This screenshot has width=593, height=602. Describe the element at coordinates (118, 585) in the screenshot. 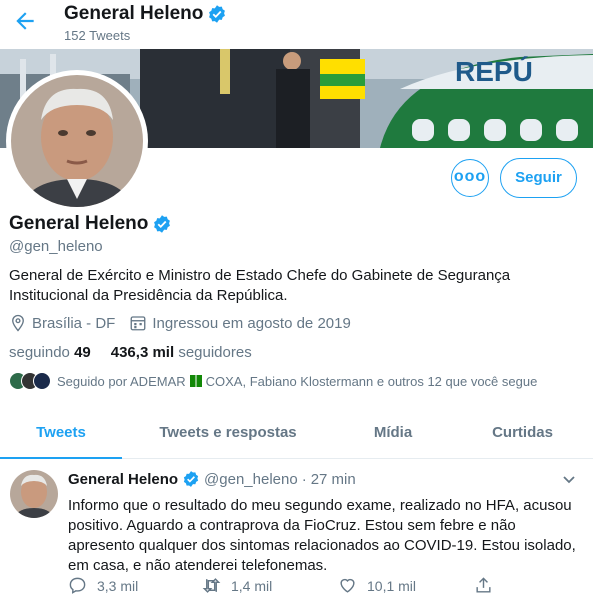

I see `reply-count: 3,3 mil` at that location.